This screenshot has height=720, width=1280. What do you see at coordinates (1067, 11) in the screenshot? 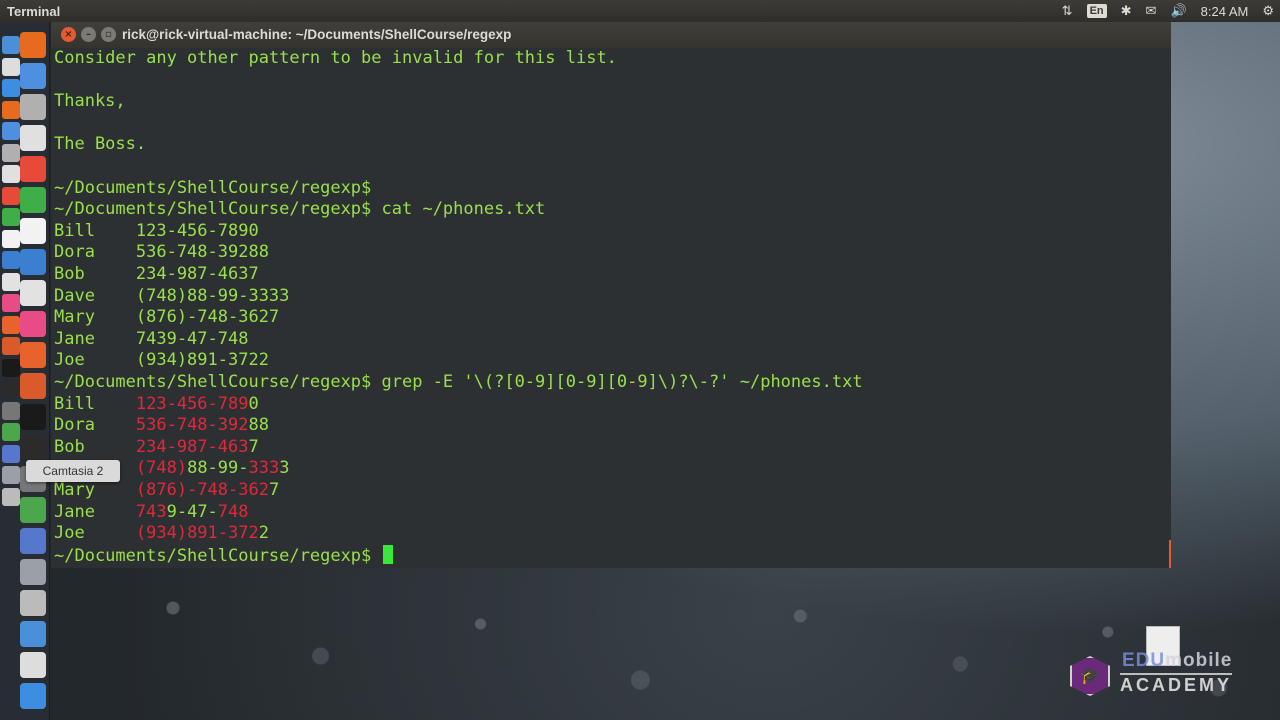
I see `network-icon: ⇅` at bounding box center [1067, 11].